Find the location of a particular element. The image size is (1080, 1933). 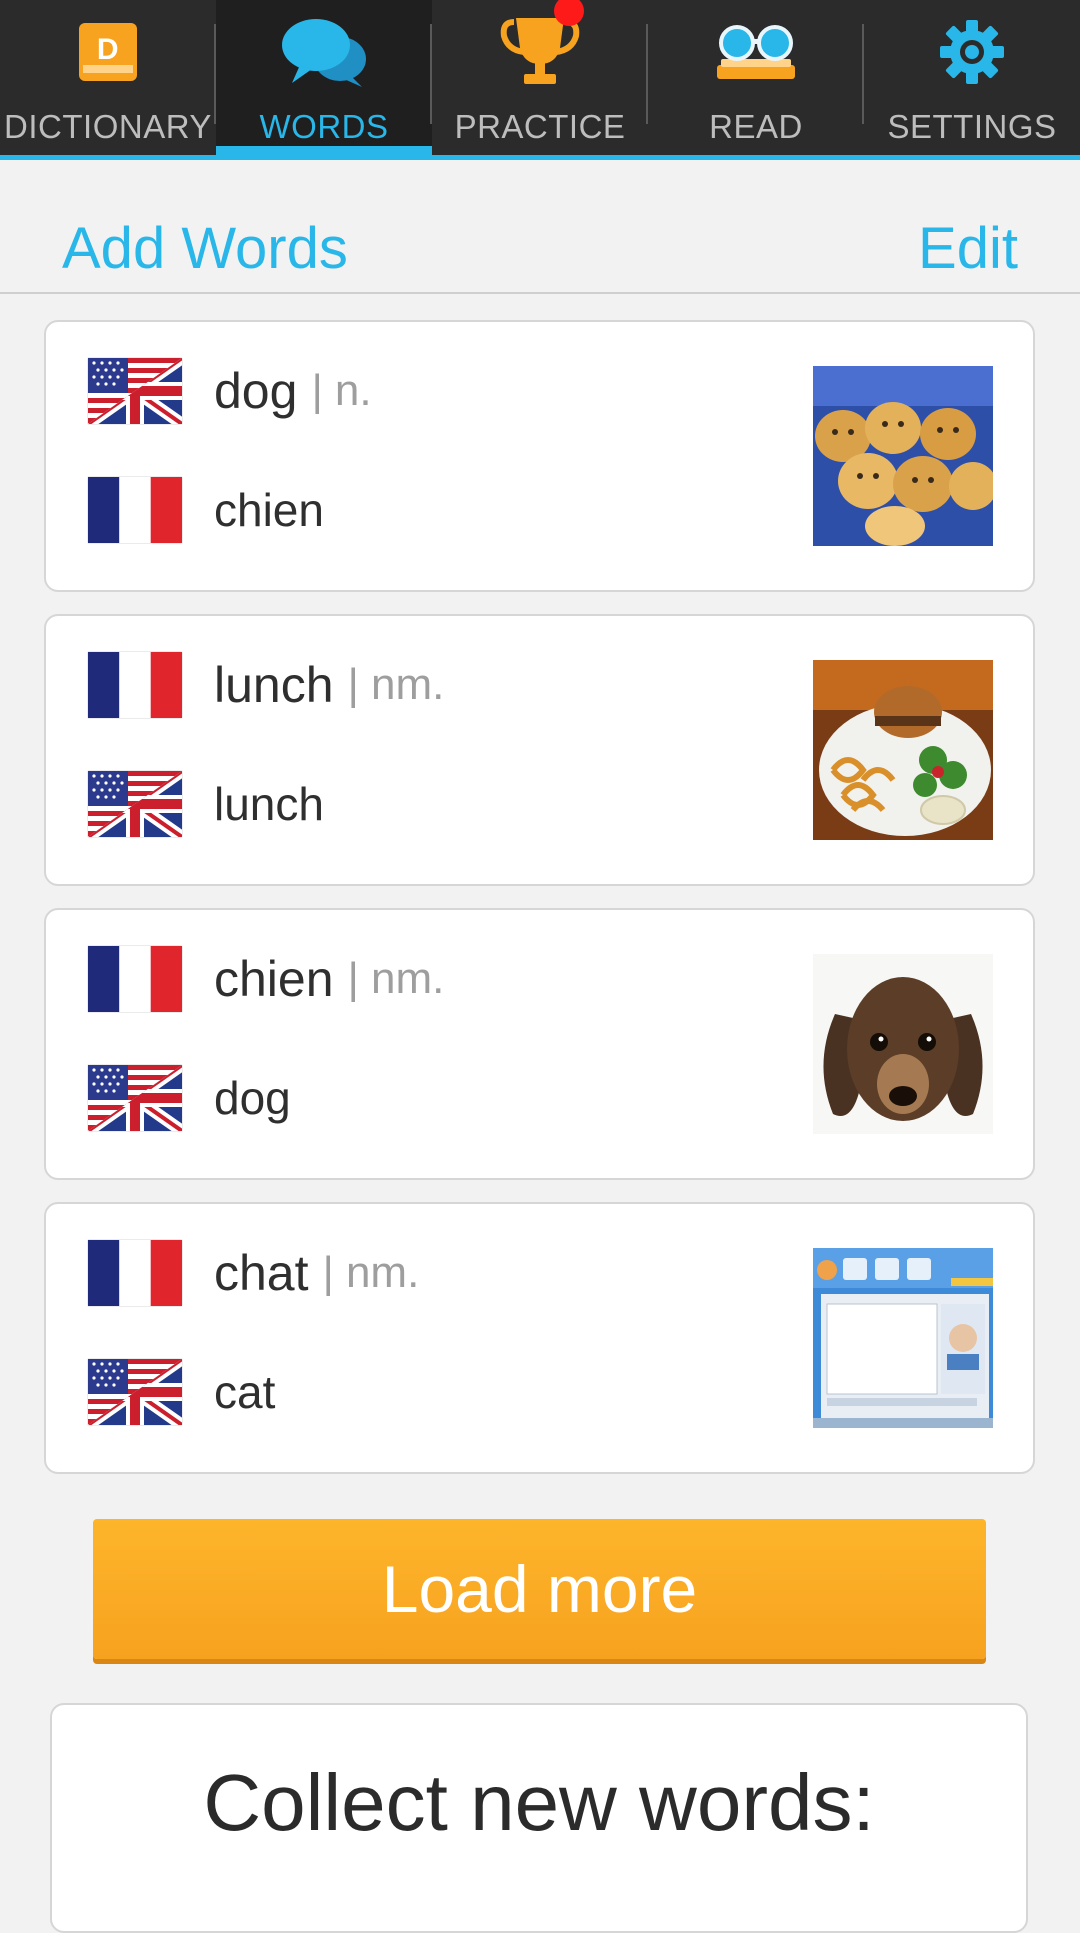

translation-line: cat is located at coordinates (181, 1392).